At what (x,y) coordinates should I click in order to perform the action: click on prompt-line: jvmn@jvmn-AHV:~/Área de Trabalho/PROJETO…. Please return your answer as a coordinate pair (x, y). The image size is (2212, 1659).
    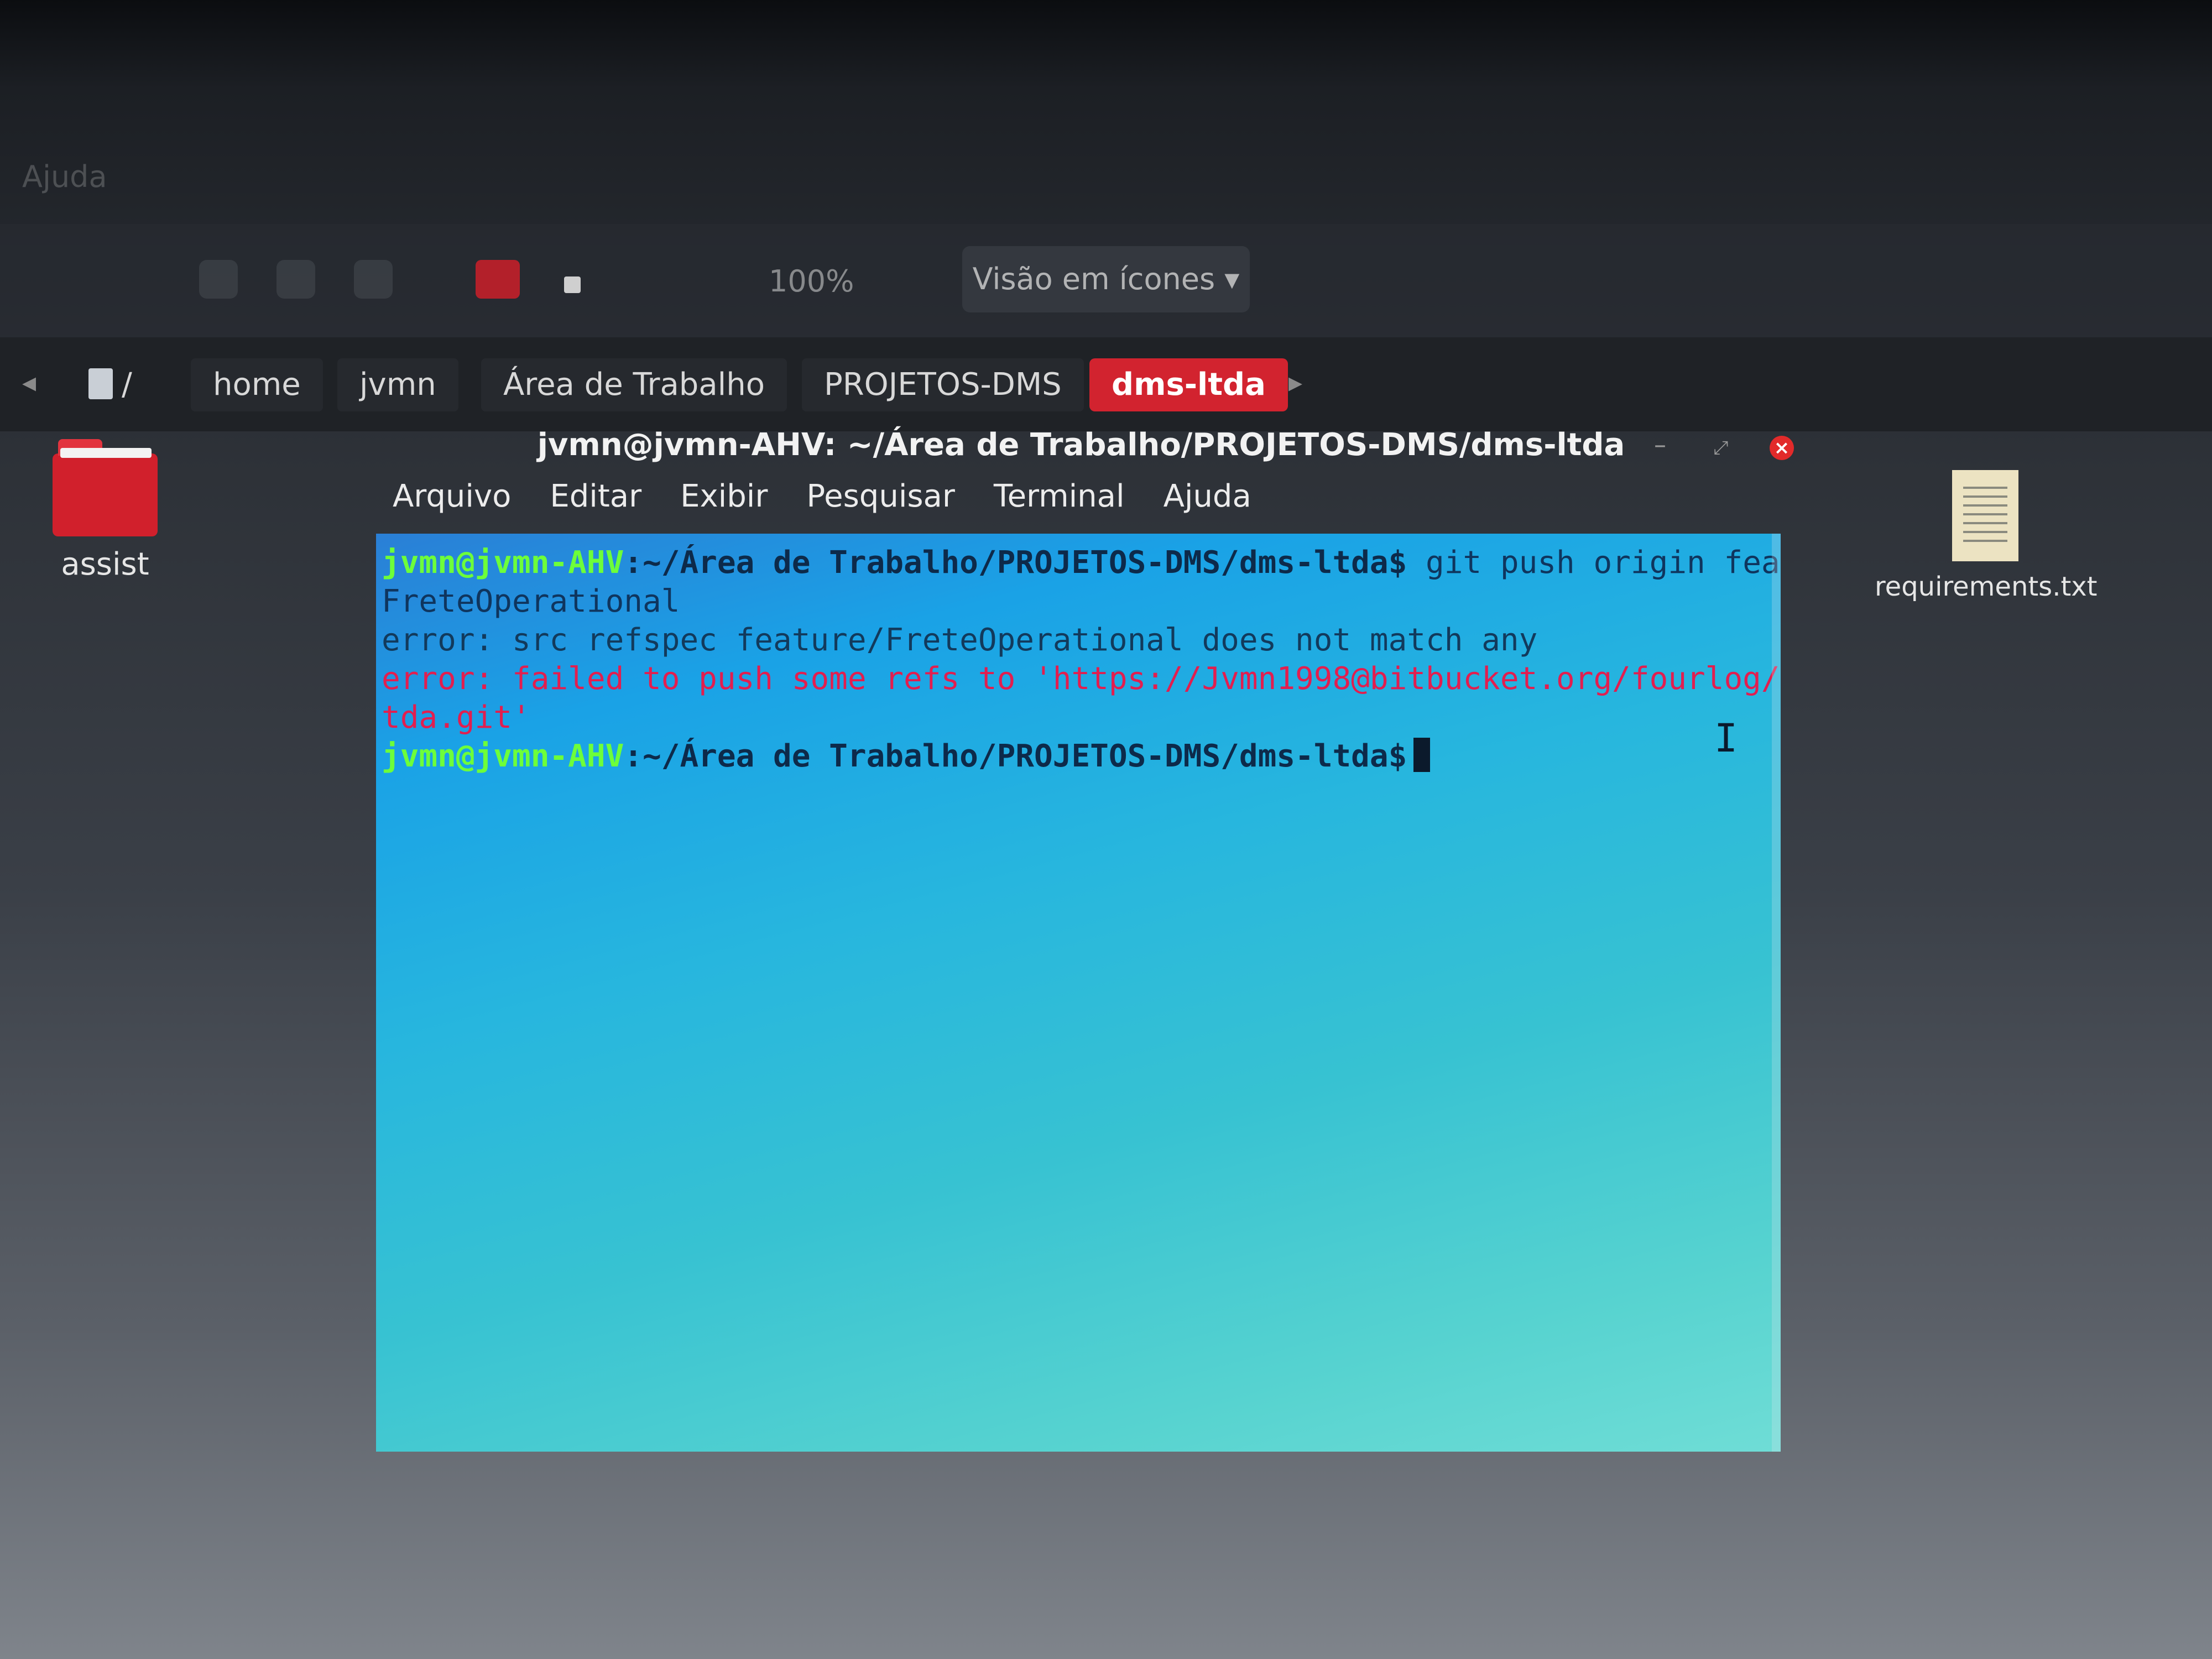
    Looking at the image, I should click on (1078, 757).